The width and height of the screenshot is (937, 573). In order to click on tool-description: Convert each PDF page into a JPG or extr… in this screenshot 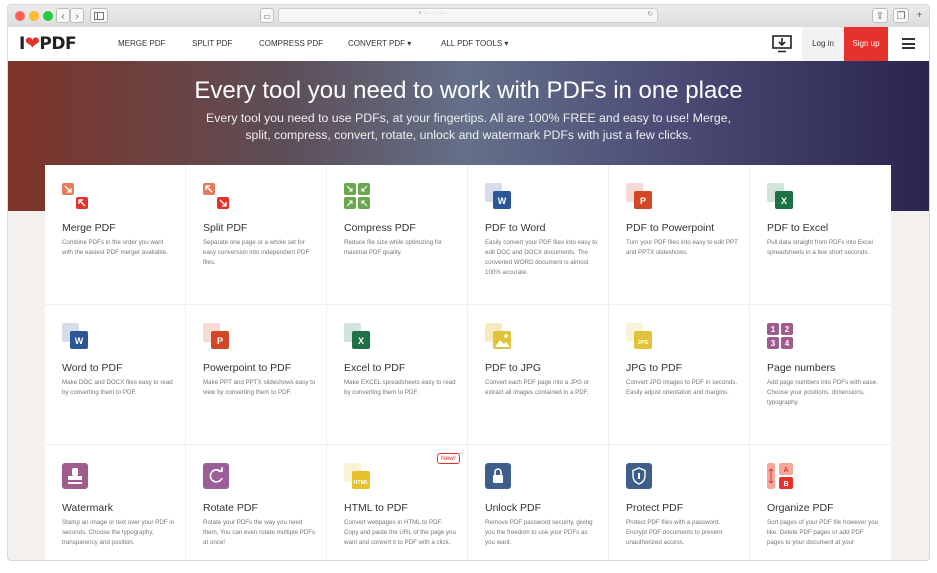, I will do `click(537, 387)`.